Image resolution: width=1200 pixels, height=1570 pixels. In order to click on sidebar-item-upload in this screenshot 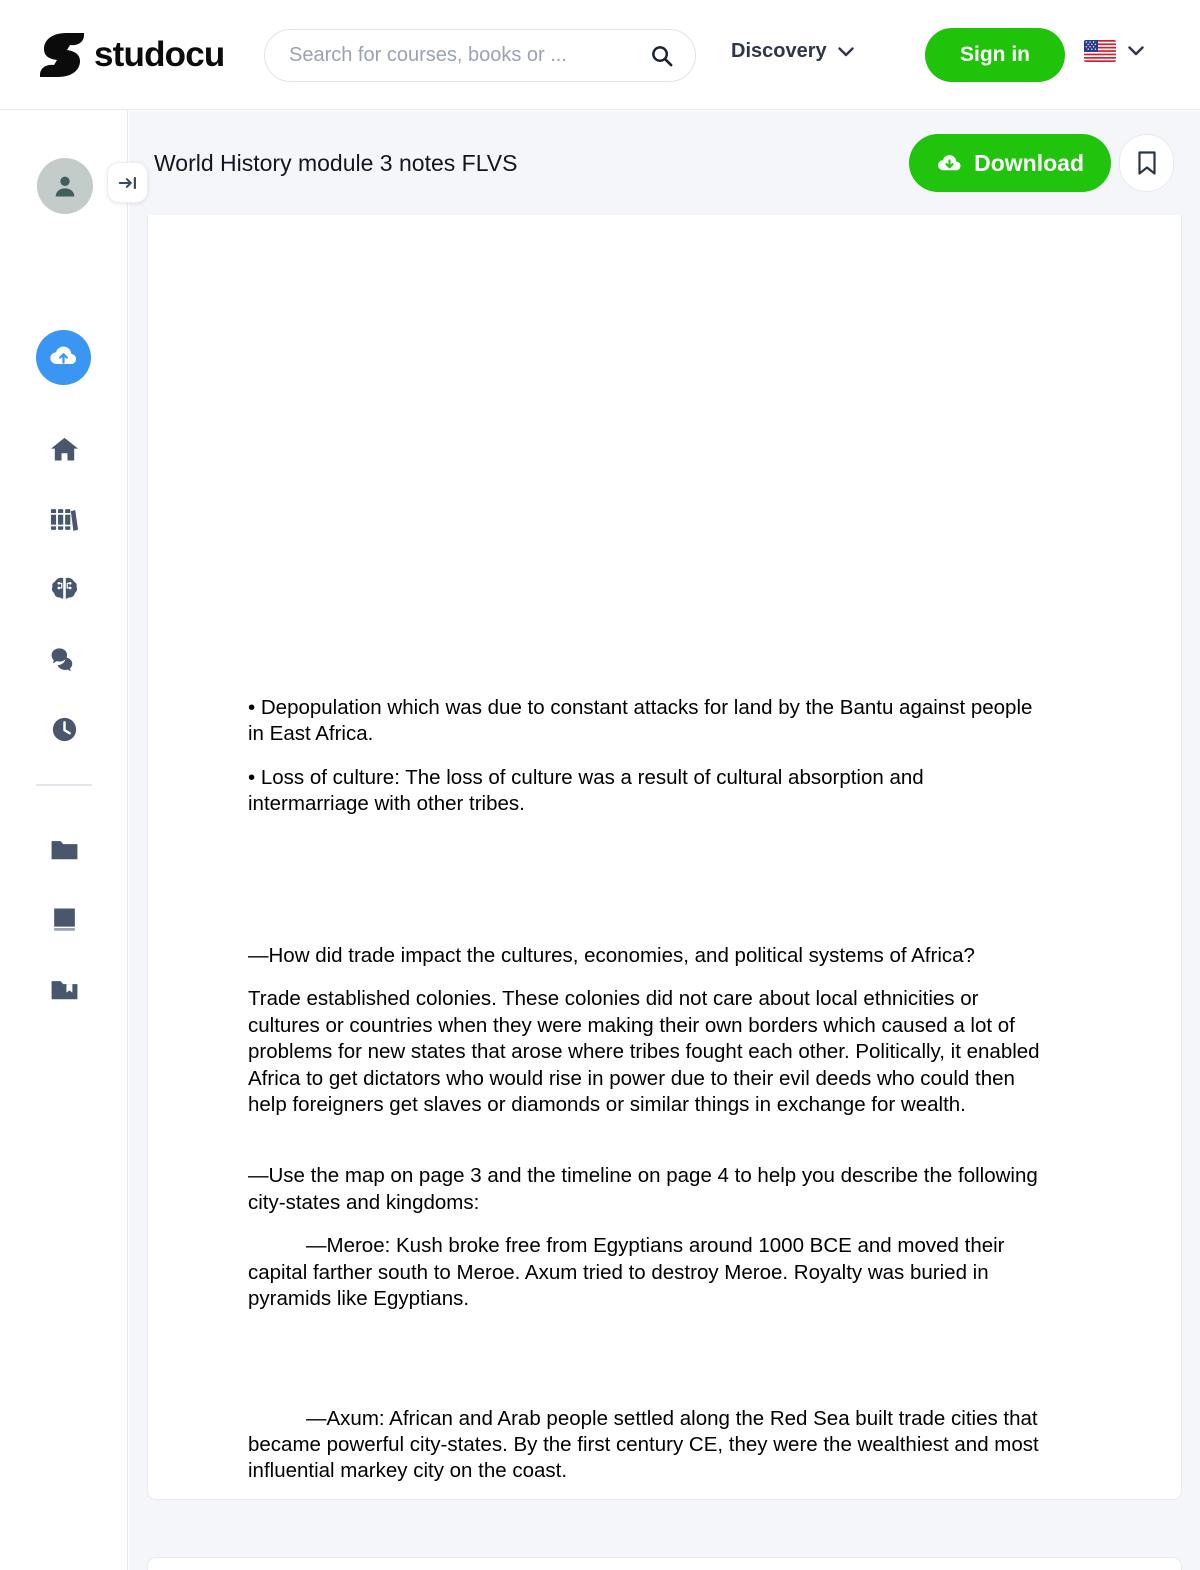, I will do `click(63, 357)`.